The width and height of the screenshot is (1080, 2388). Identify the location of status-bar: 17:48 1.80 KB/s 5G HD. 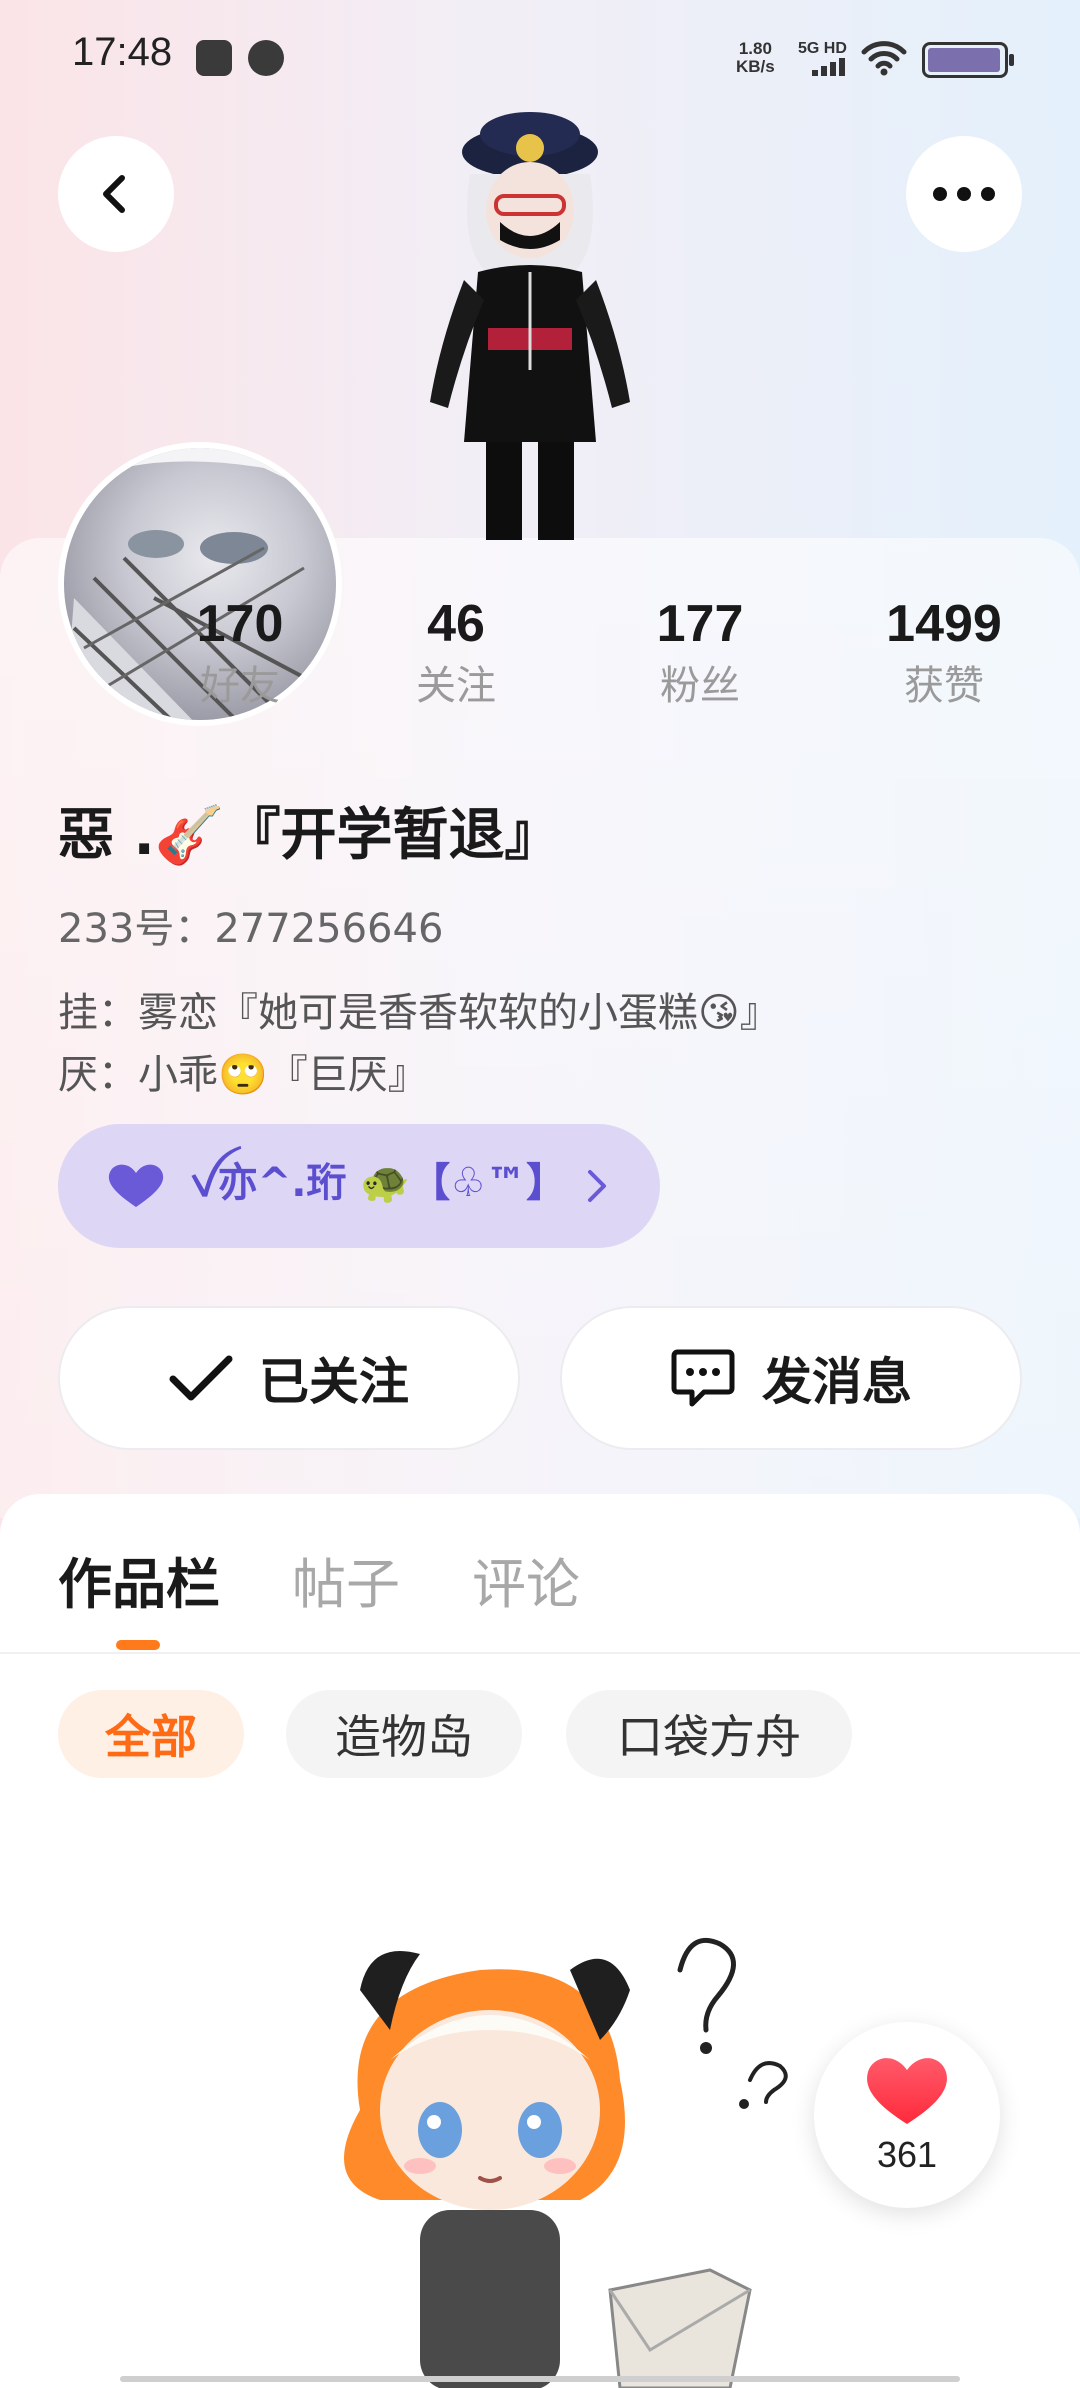
(540, 55).